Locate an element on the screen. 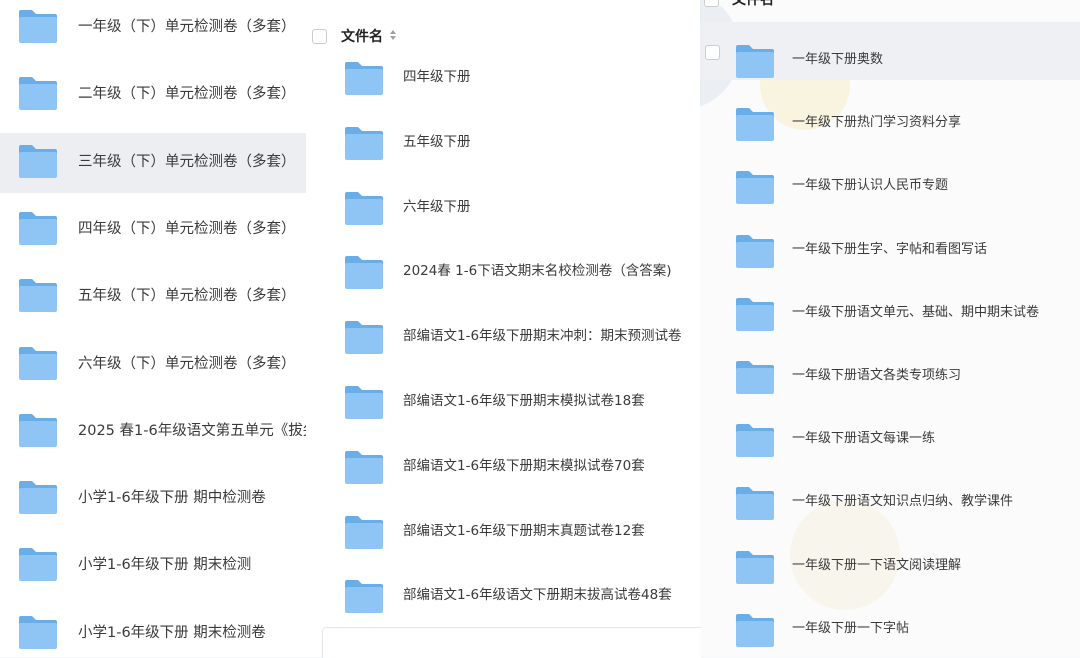 The image size is (1080, 658). folder-name: 一年级下册一下字帖 is located at coordinates (850, 629).